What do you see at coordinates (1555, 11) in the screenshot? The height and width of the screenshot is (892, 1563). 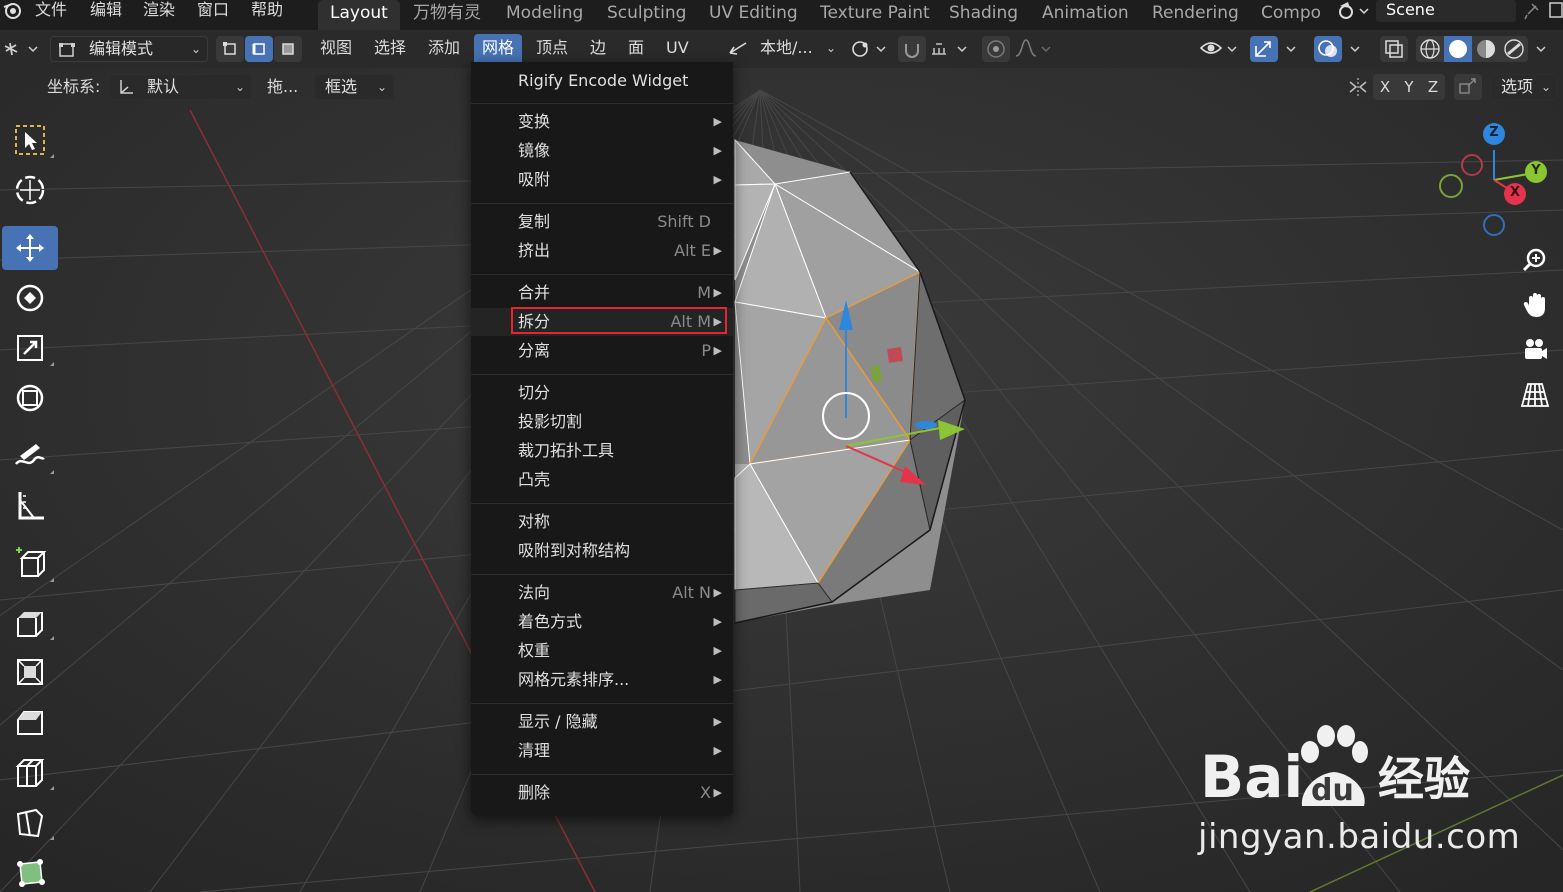 I see `new-scene-icon` at bounding box center [1555, 11].